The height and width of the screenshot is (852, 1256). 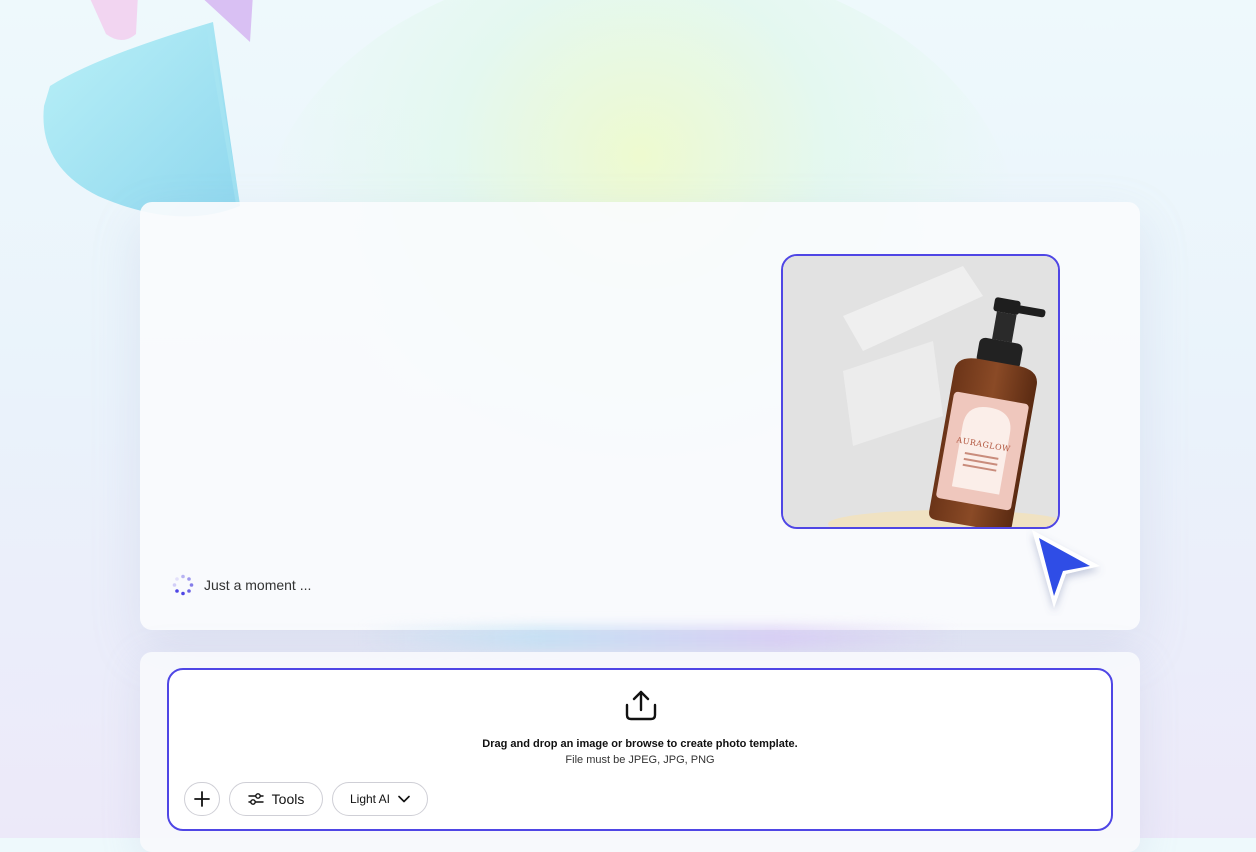 What do you see at coordinates (255, 799) in the screenshot?
I see `sliders-icon` at bounding box center [255, 799].